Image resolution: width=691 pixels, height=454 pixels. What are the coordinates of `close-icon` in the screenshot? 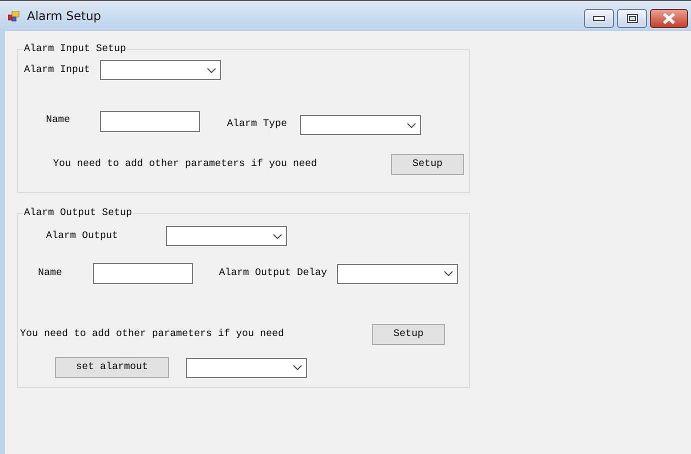 It's located at (669, 18).